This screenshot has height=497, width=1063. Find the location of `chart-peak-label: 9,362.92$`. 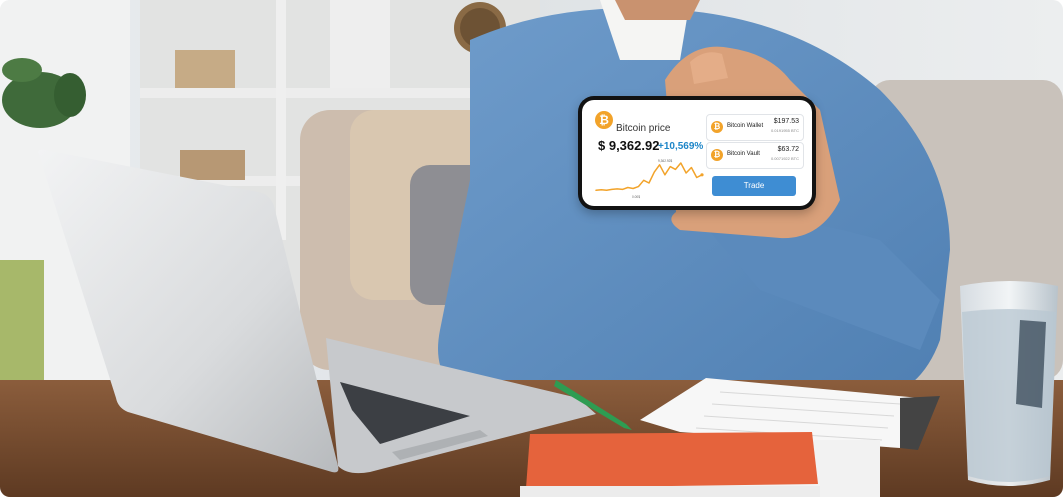

chart-peak-label: 9,362.92$ is located at coordinates (665, 161).